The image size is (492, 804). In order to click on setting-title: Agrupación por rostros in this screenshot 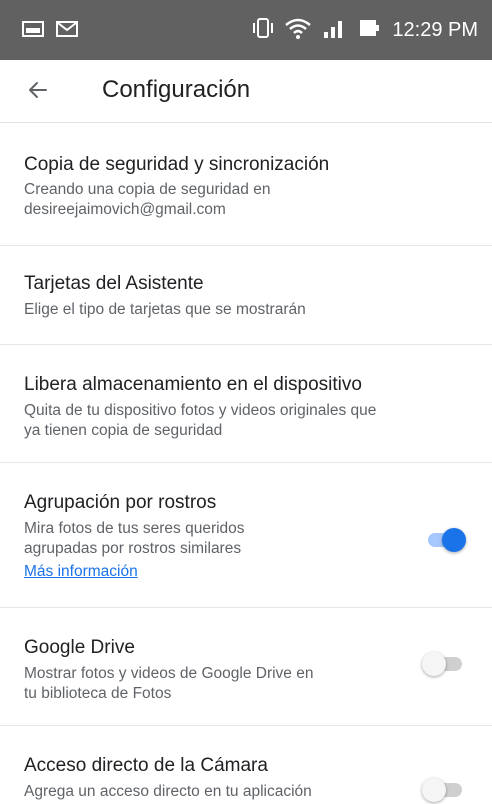, I will do `click(120, 502)`.